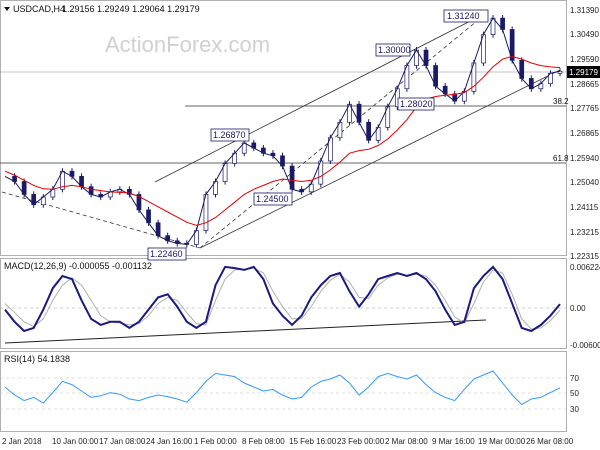  What do you see at coordinates (78, 266) in the screenshot?
I see `macd-title: MACD(12,26,9) -0.000055 -0.001132` at bounding box center [78, 266].